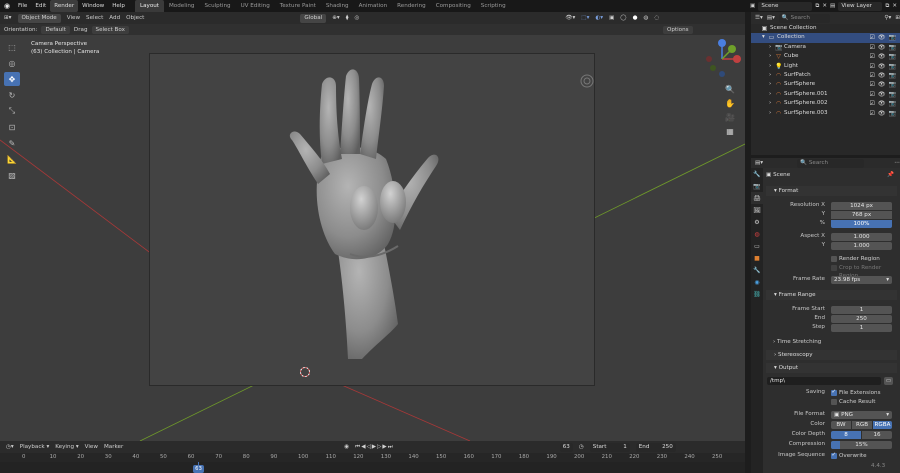 This screenshot has width=900, height=473. I want to click on crop-region-checkbox, so click(834, 268).